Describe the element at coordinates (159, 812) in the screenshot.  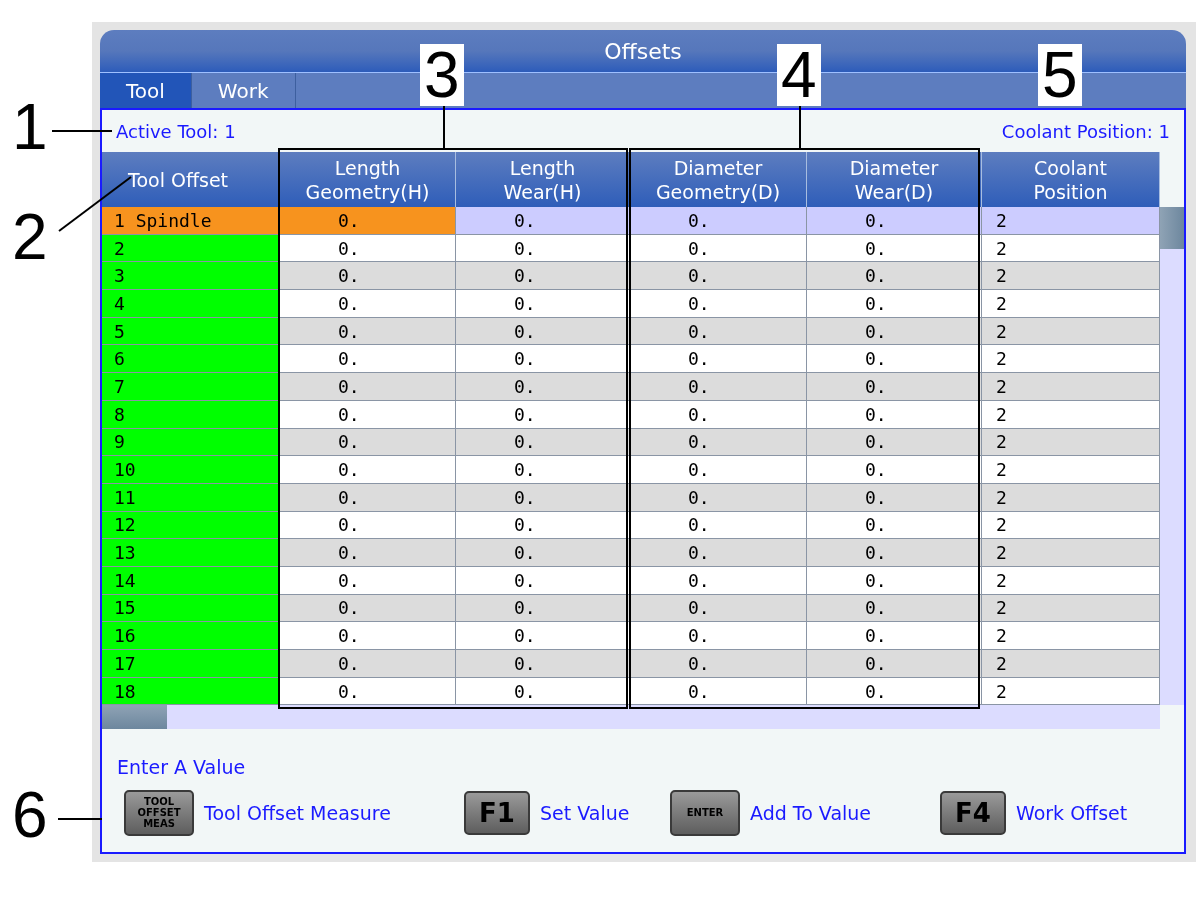
I see `key-icon: TOOL OFFSET MEAS` at that location.